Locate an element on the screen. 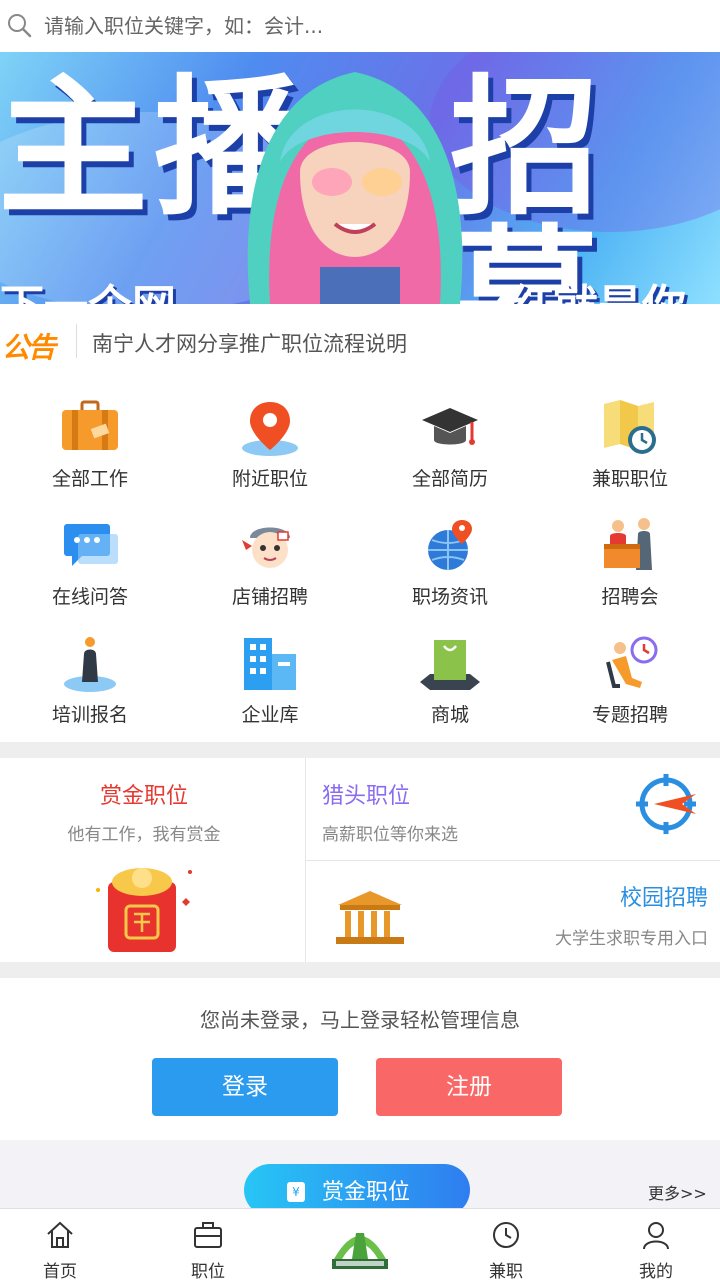 Image resolution: width=720 pixels, height=1280 pixels. grid-item-company-library: 企业库 is located at coordinates (270, 672).